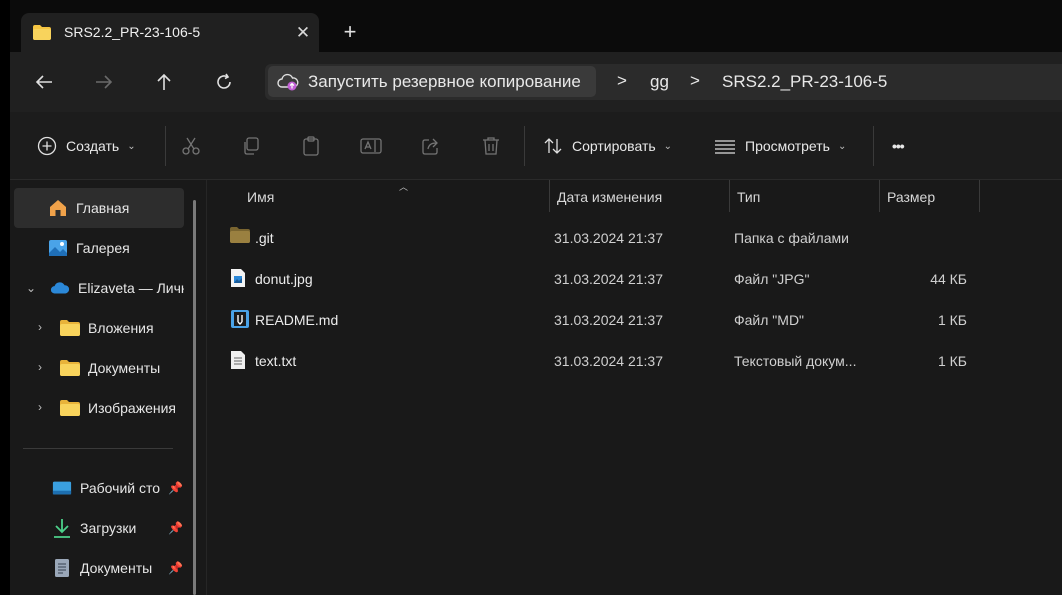 This screenshot has width=1062, height=595. What do you see at coordinates (99, 488) in the screenshot?
I see `sidebar-item-desktop: Рабочий сто` at bounding box center [99, 488].